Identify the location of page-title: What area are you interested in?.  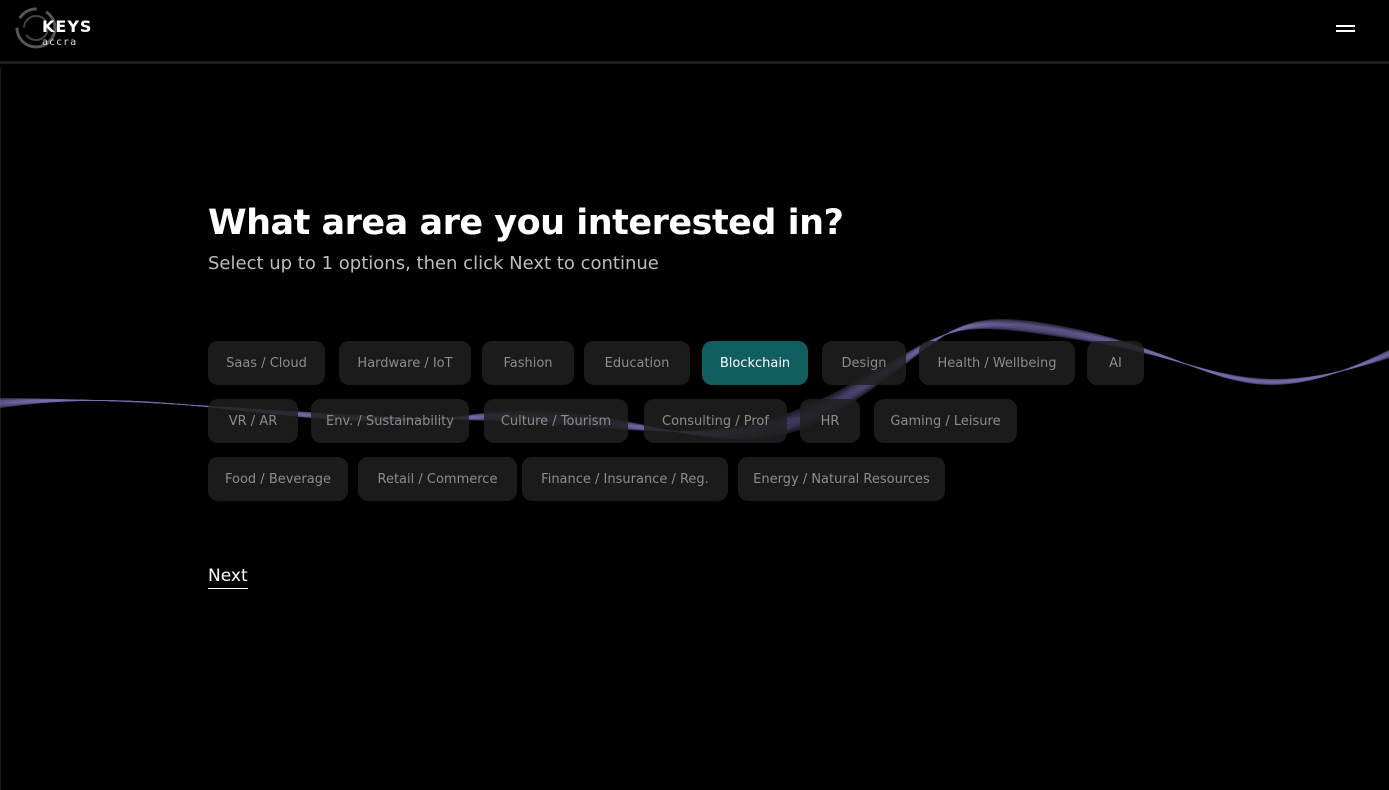
(526, 223).